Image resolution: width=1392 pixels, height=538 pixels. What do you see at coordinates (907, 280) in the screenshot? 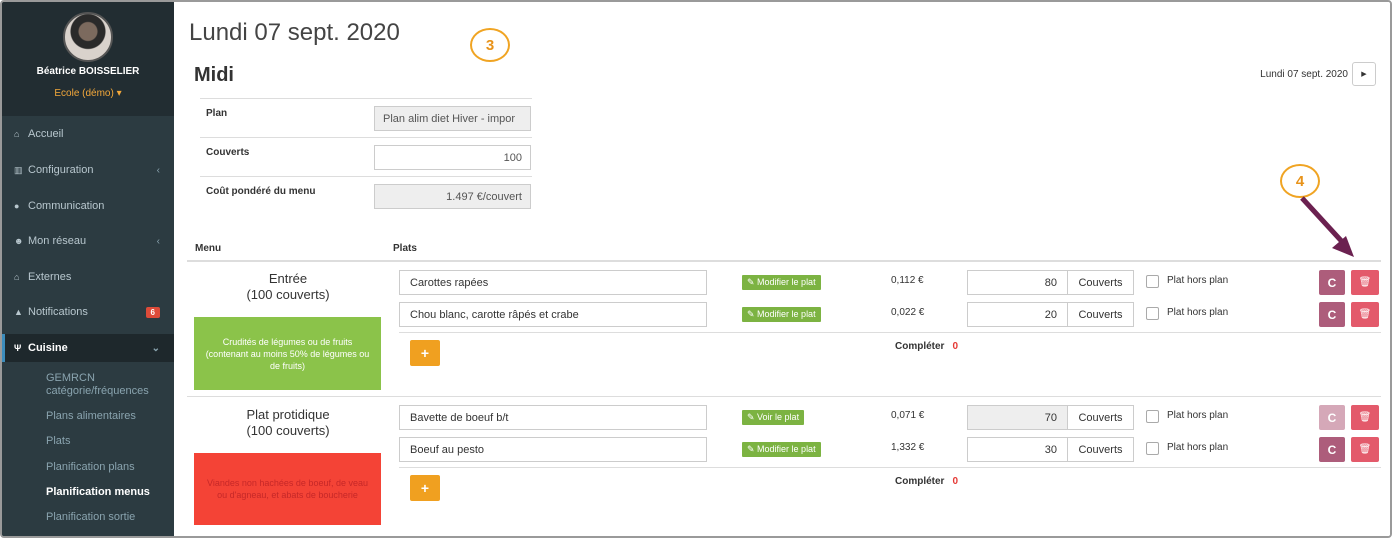
I see `dish-price: 0,112 €` at bounding box center [907, 280].